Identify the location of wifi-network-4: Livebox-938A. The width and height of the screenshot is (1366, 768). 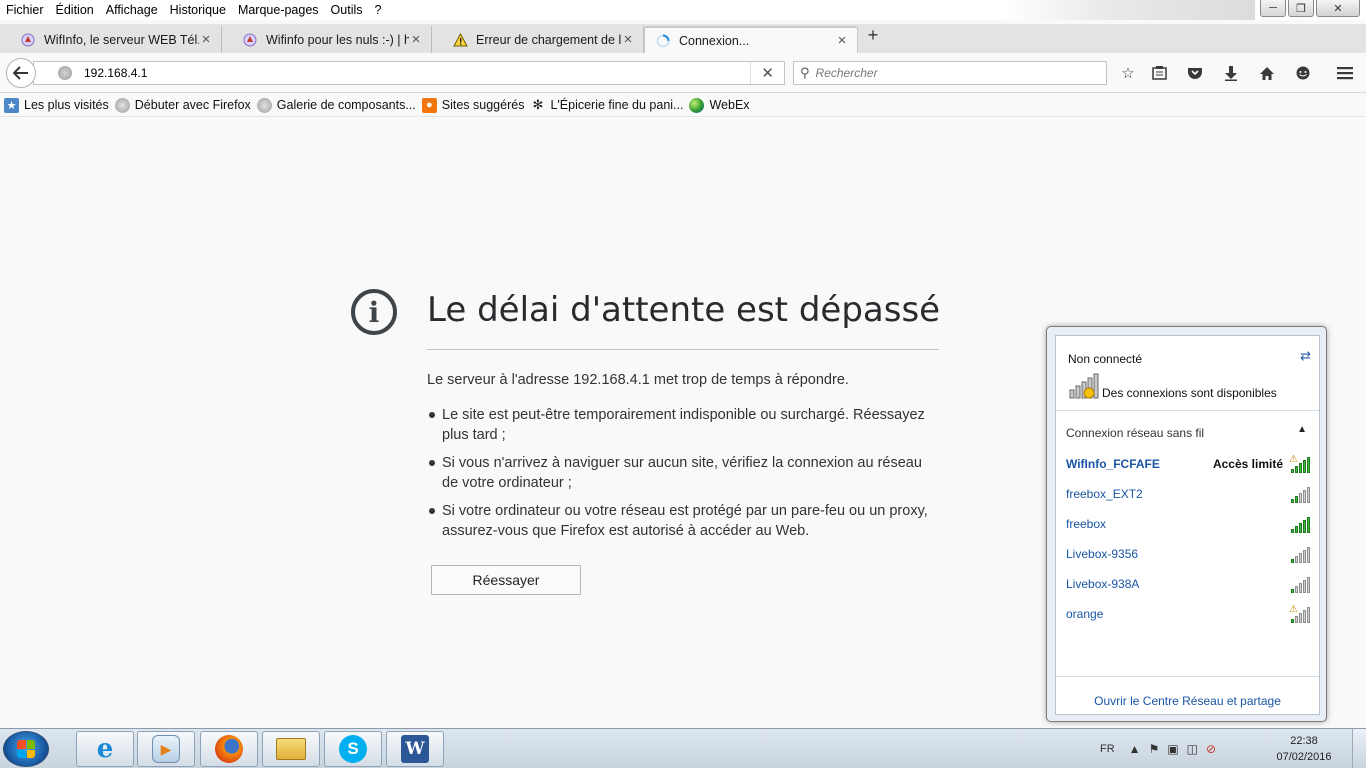
(1188, 584).